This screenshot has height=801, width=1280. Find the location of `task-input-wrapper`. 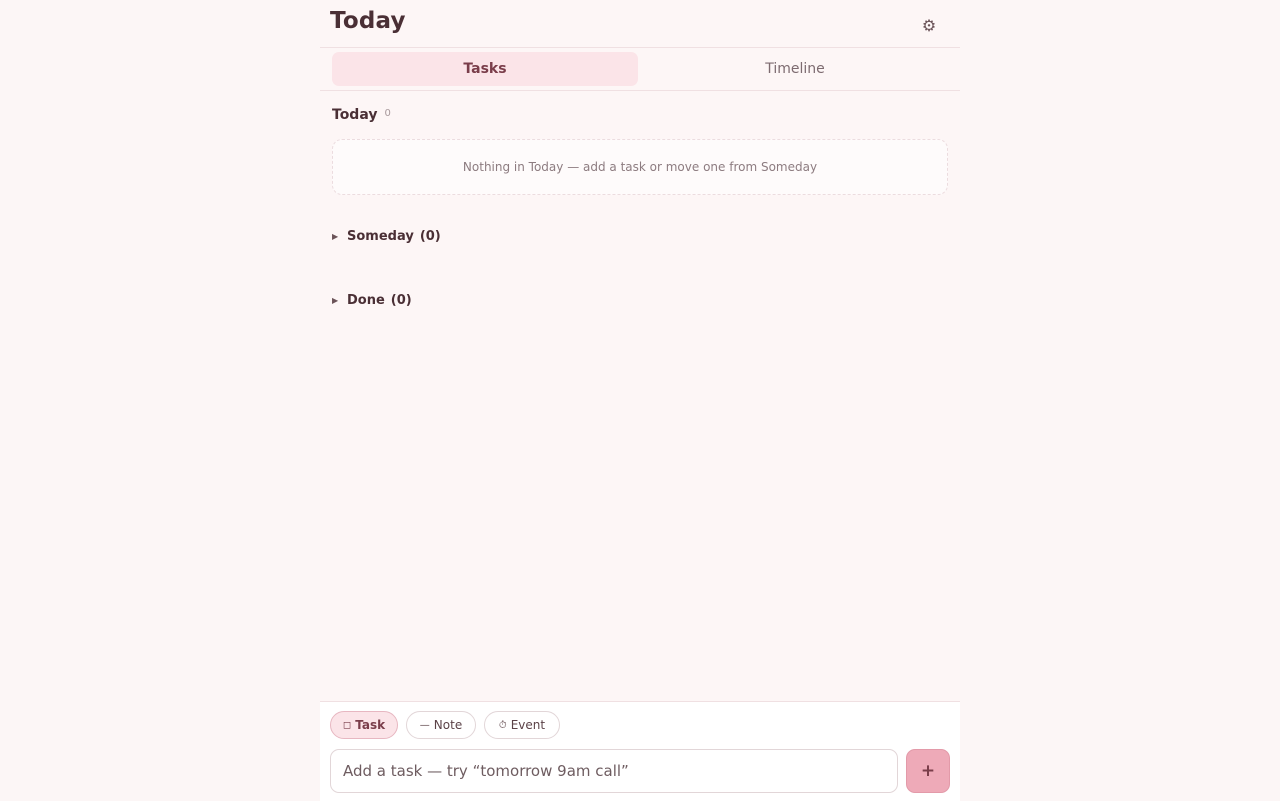

task-input-wrapper is located at coordinates (614, 771).